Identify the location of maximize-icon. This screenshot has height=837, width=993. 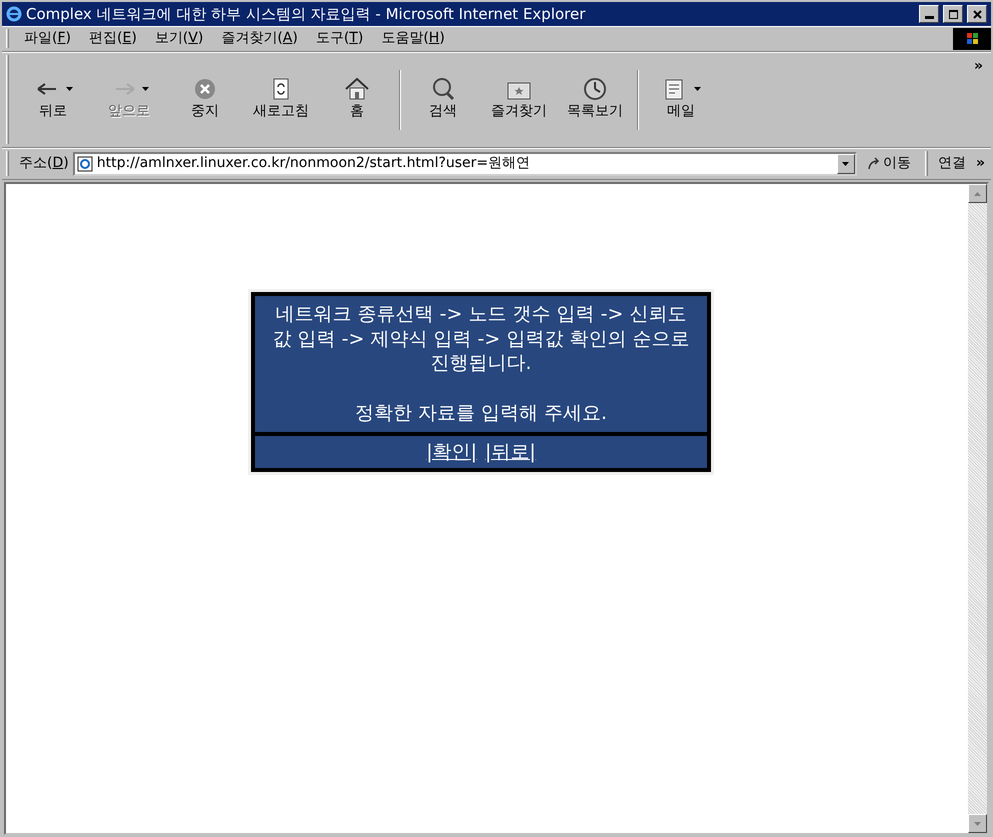
(953, 14).